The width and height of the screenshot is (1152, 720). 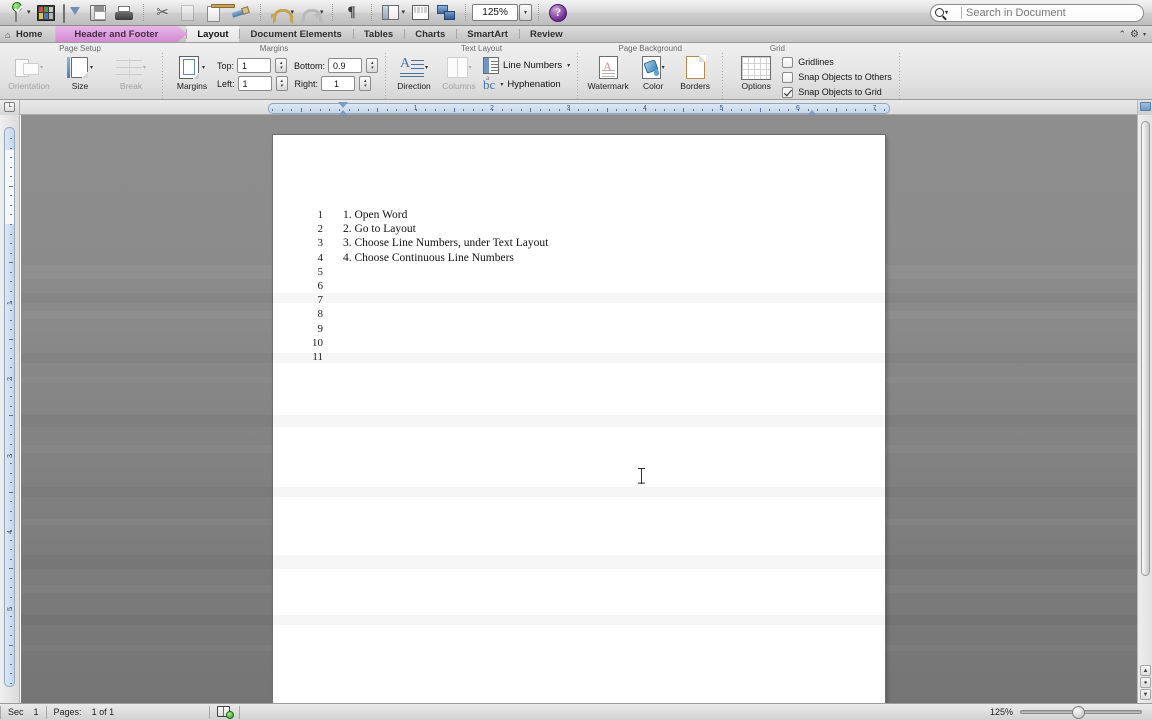 What do you see at coordinates (365, 83) in the screenshot?
I see `margin-right-stepper: ▴ ▾` at bounding box center [365, 83].